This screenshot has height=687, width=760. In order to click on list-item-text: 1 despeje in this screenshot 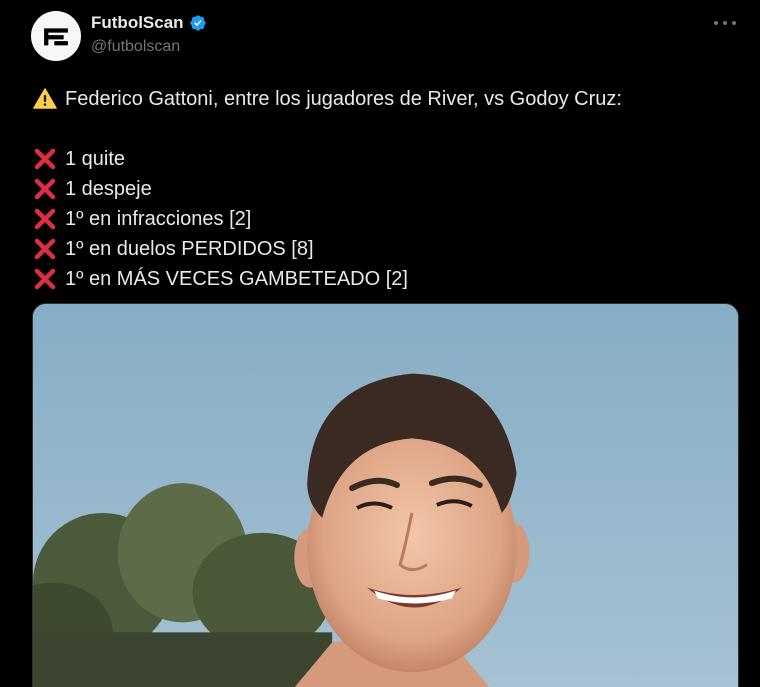, I will do `click(108, 189)`.